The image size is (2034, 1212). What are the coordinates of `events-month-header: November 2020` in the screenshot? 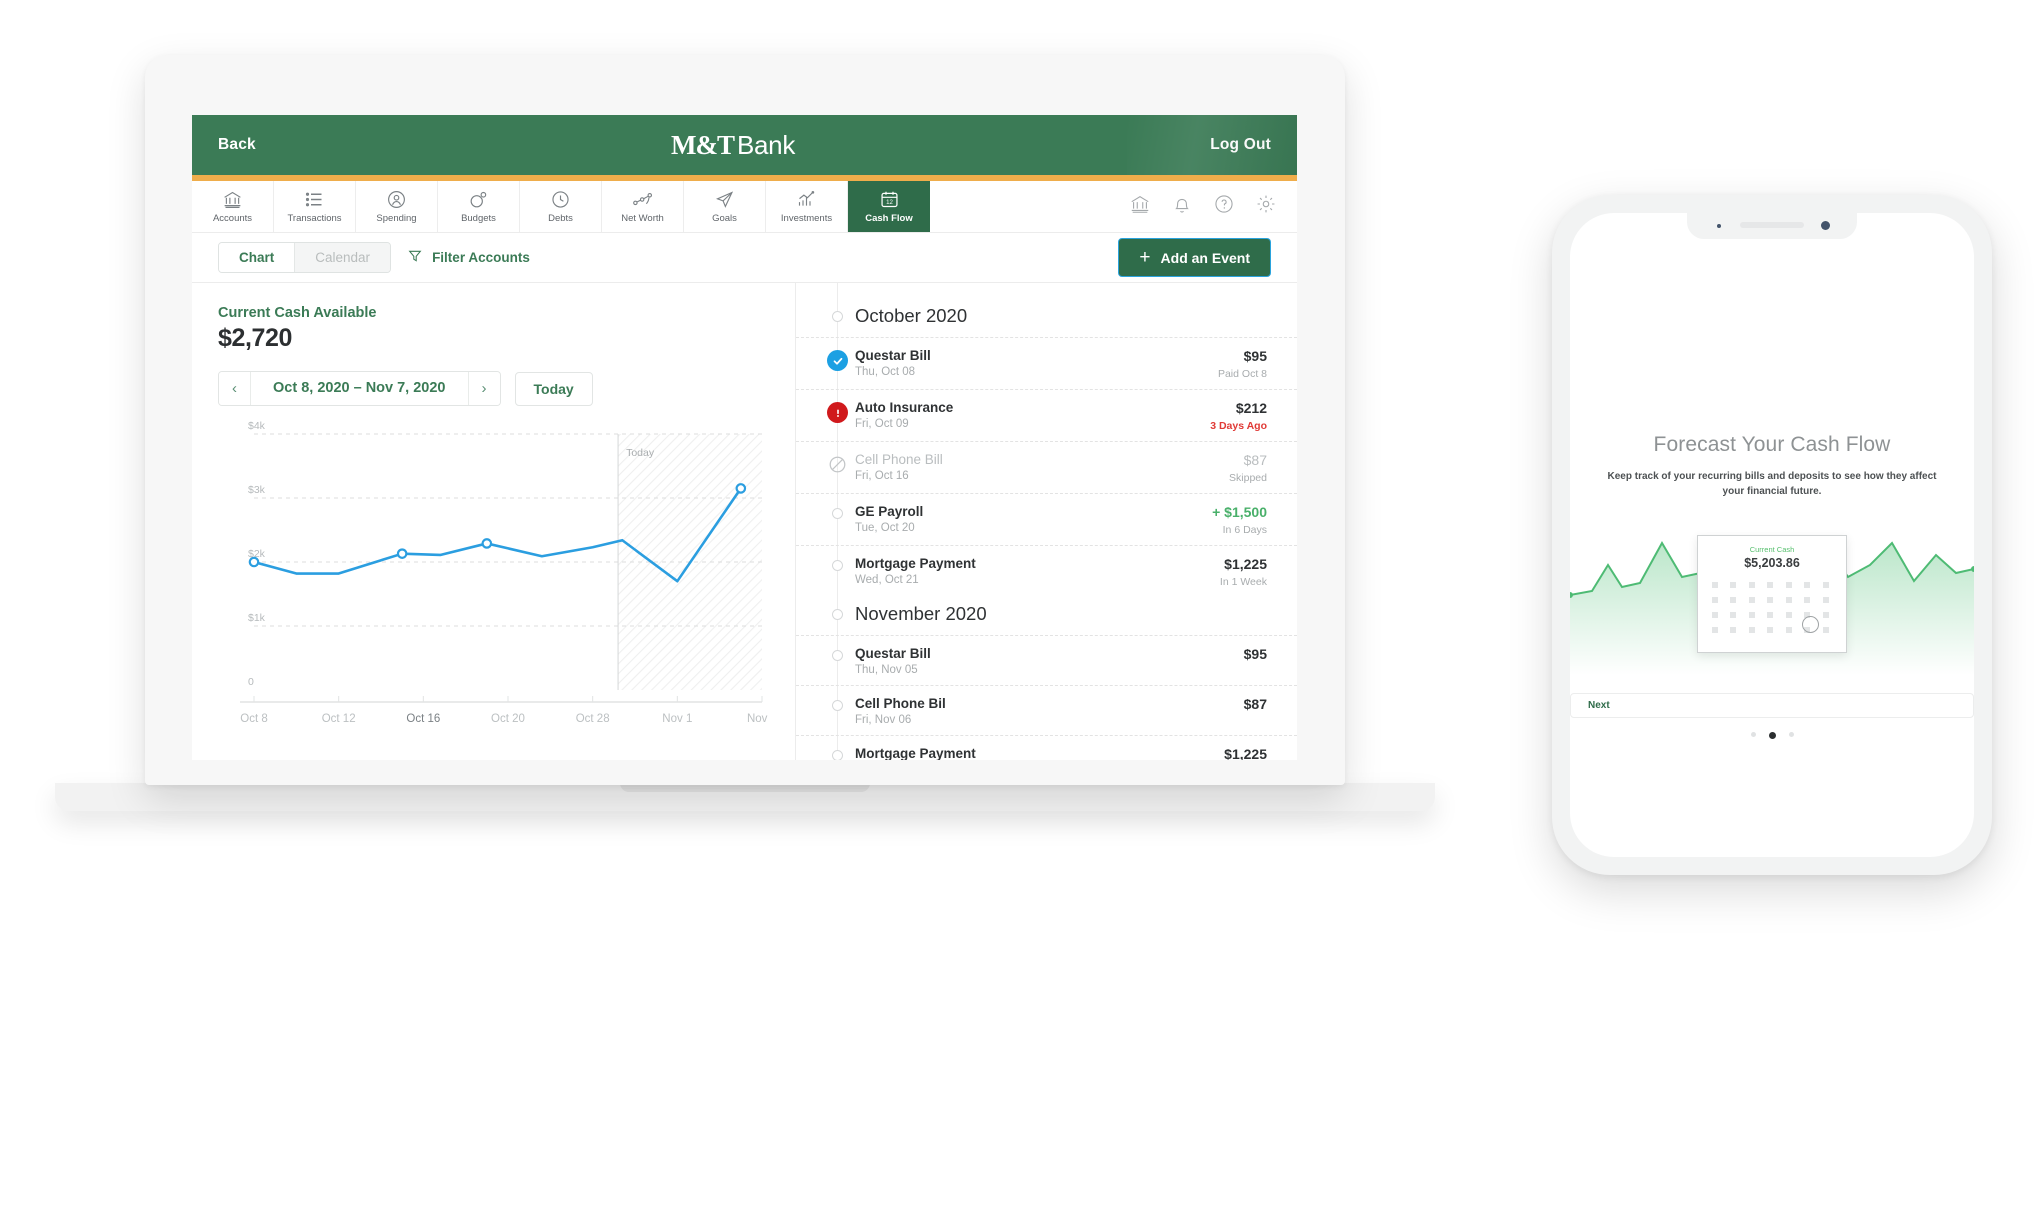 It's located at (1046, 616).